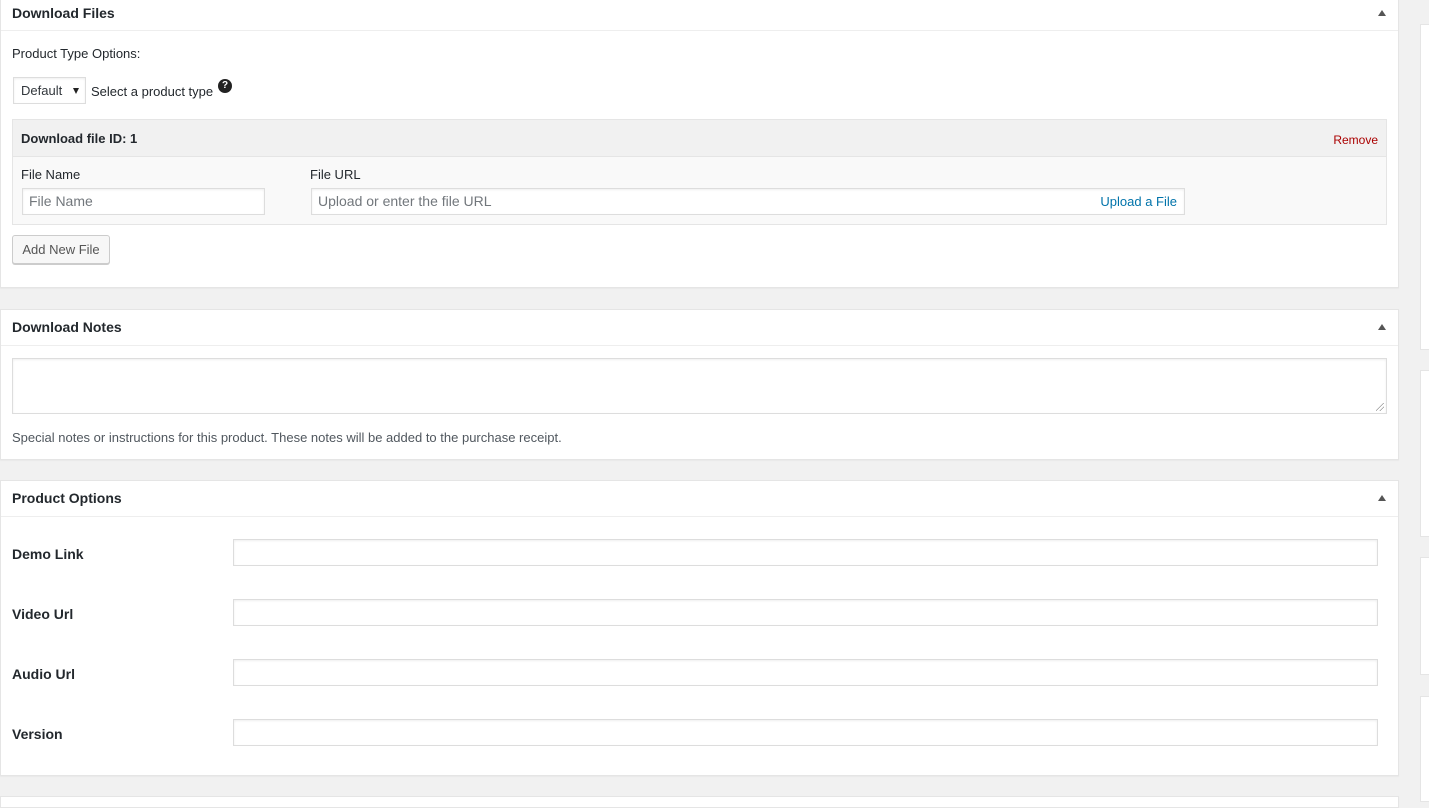  I want to click on add-new-file-button: Add New File, so click(61, 249).